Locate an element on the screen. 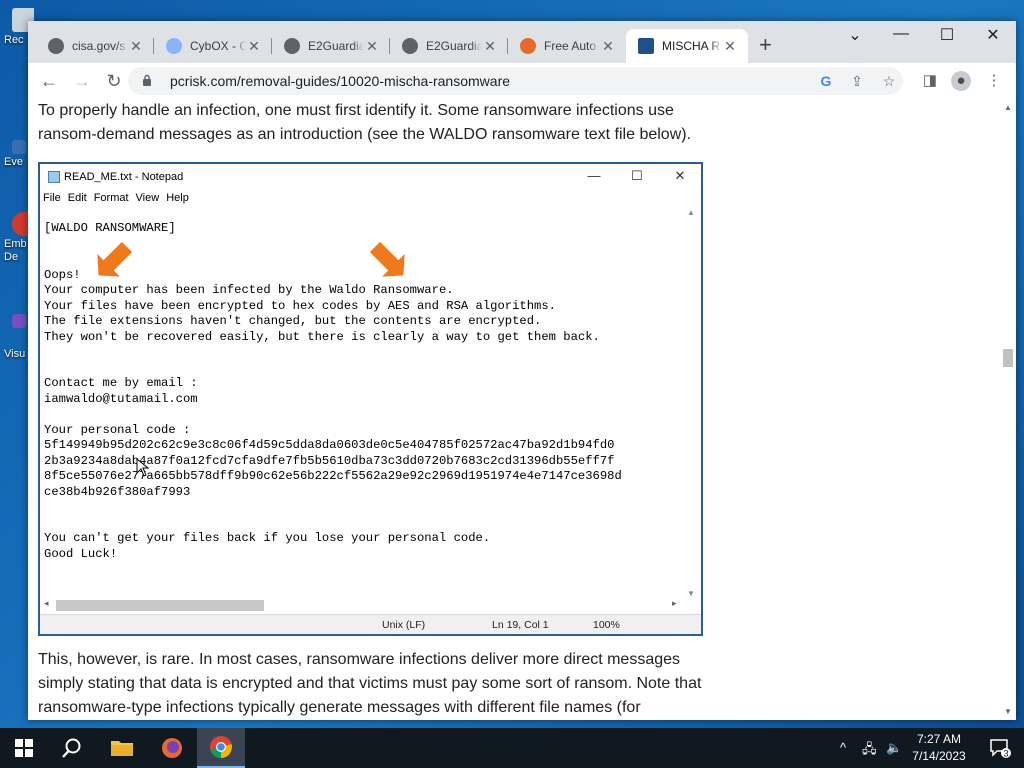 This screenshot has width=1024, height=768. notepad-titlebar: READ_ME.txt - Notepad — ☐ ✕ is located at coordinates (370, 177).